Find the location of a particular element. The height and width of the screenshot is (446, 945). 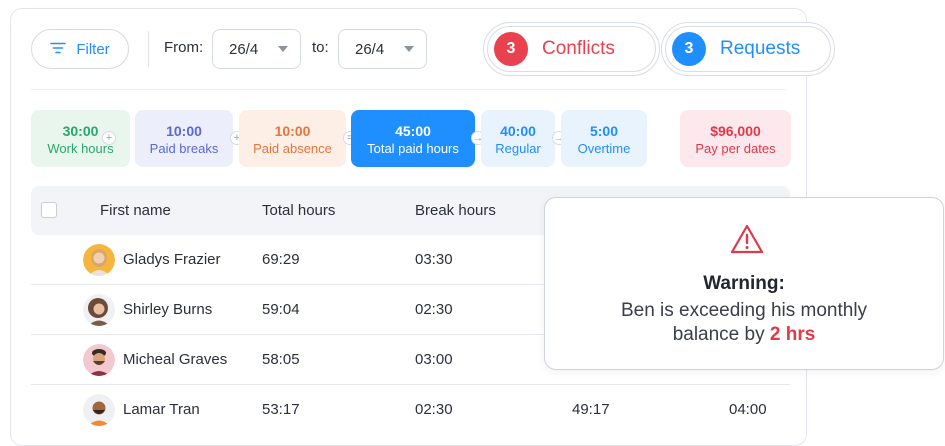

stat-regular: 40:00 Regular is located at coordinates (518, 138).